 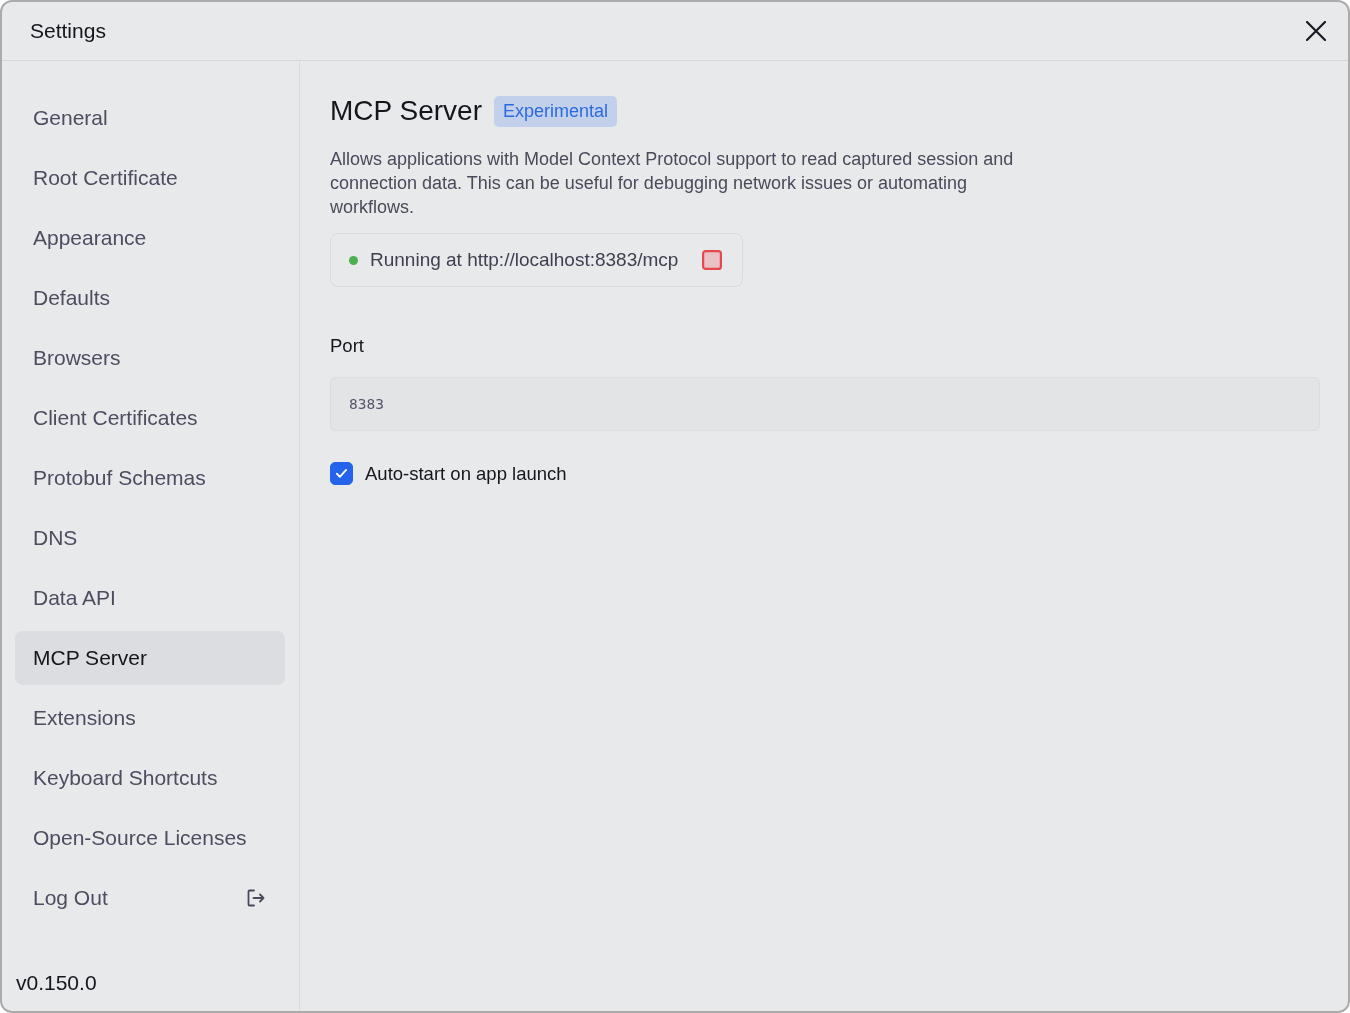 What do you see at coordinates (150, 298) in the screenshot?
I see `sidebar-item: Defaults` at bounding box center [150, 298].